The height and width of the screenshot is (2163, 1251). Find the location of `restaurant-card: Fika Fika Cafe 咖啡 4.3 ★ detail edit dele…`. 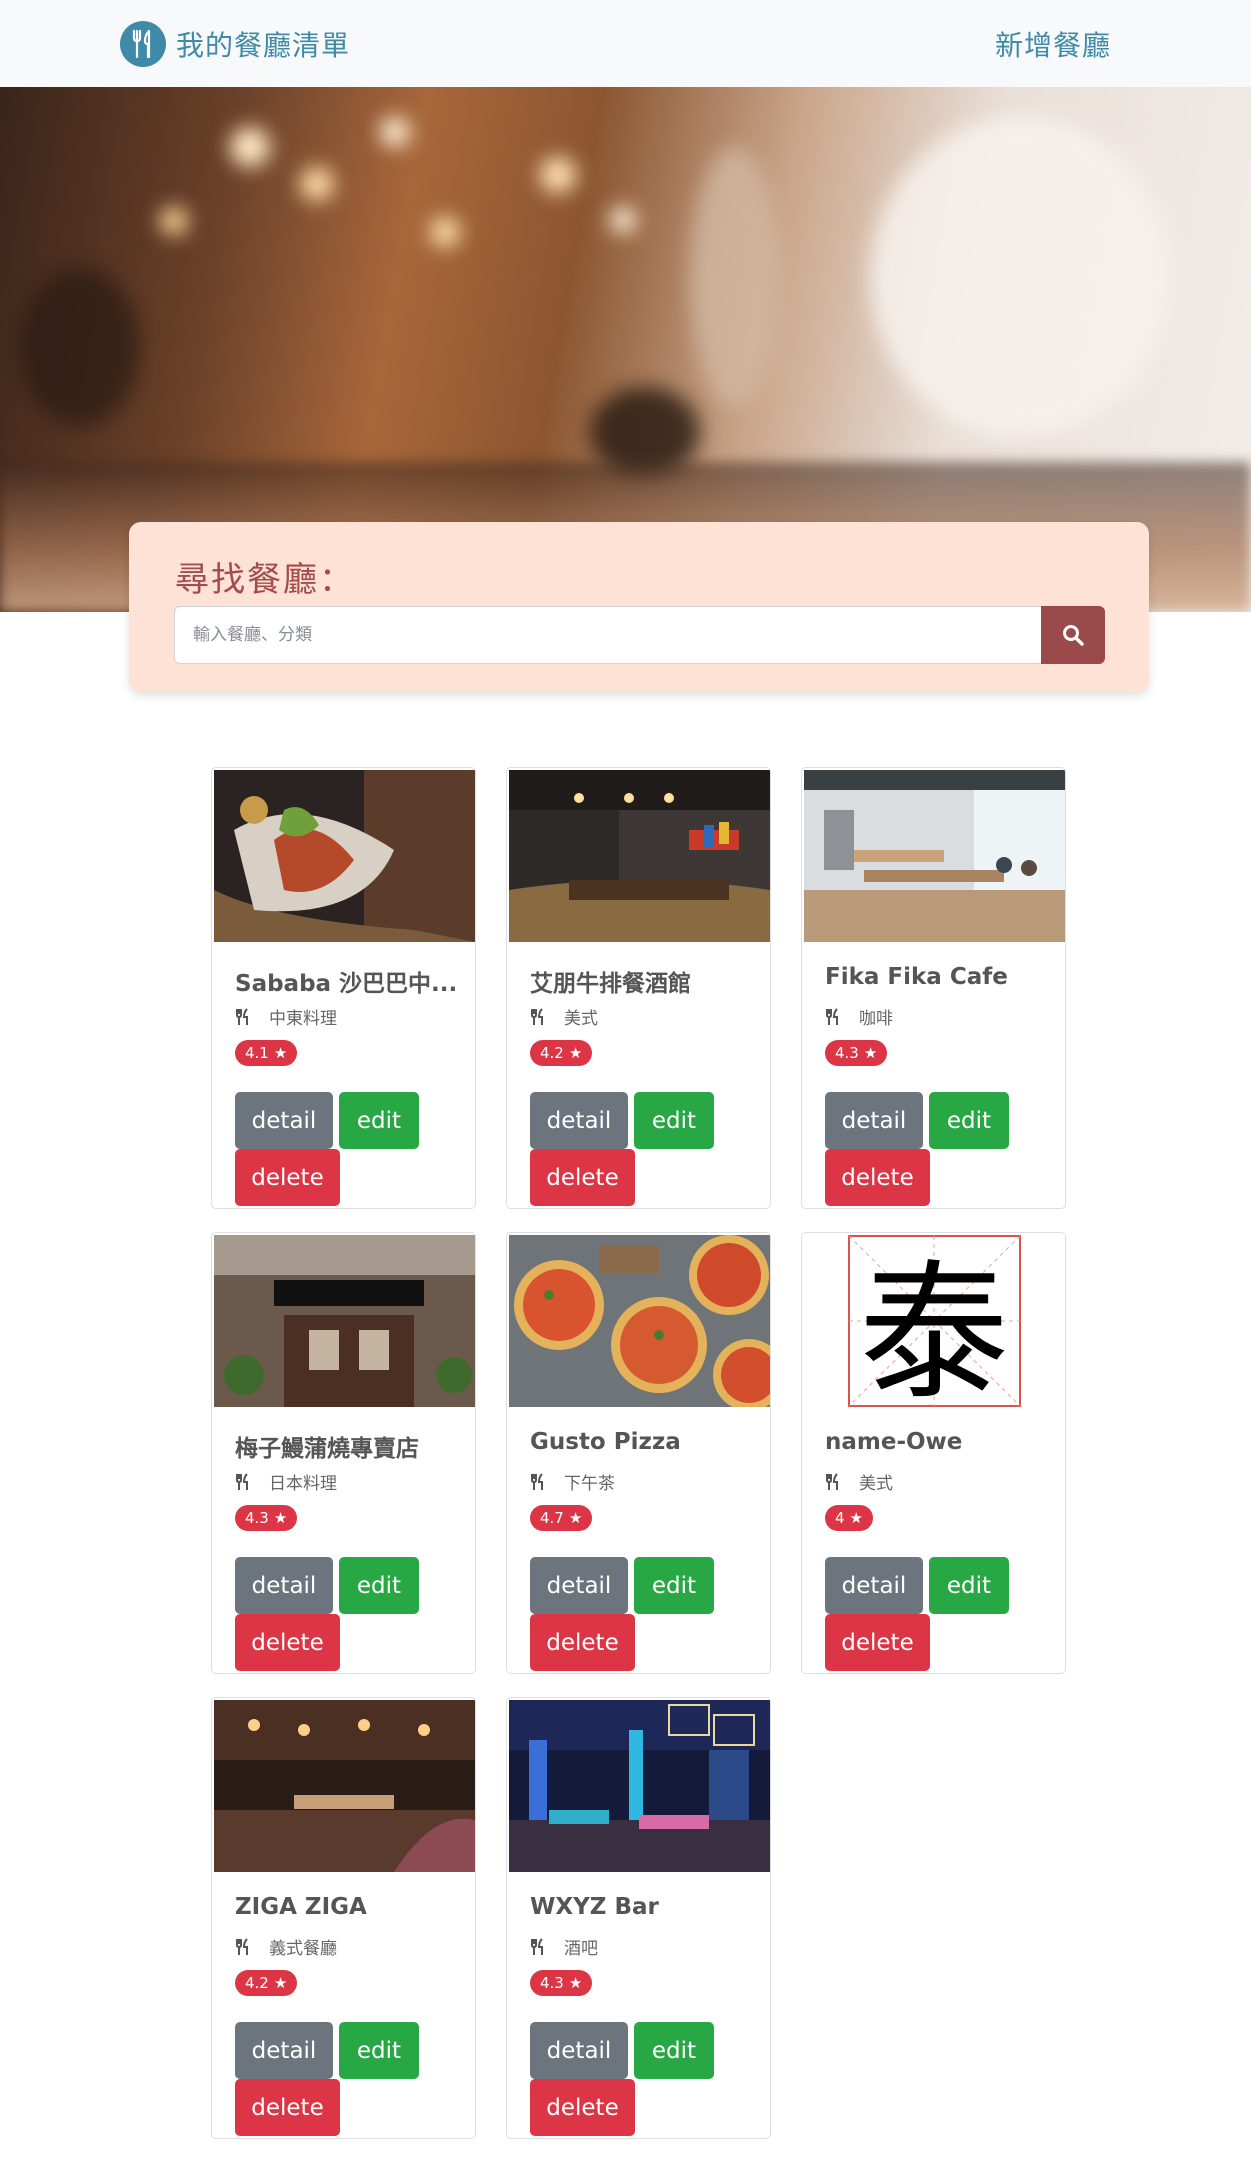

restaurant-card: Fika Fika Cafe 咖啡 4.3 ★ detail edit dele… is located at coordinates (933, 988).